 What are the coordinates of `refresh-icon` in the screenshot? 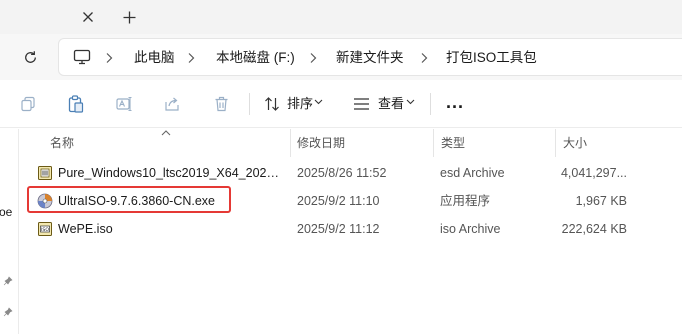 It's located at (30, 57).